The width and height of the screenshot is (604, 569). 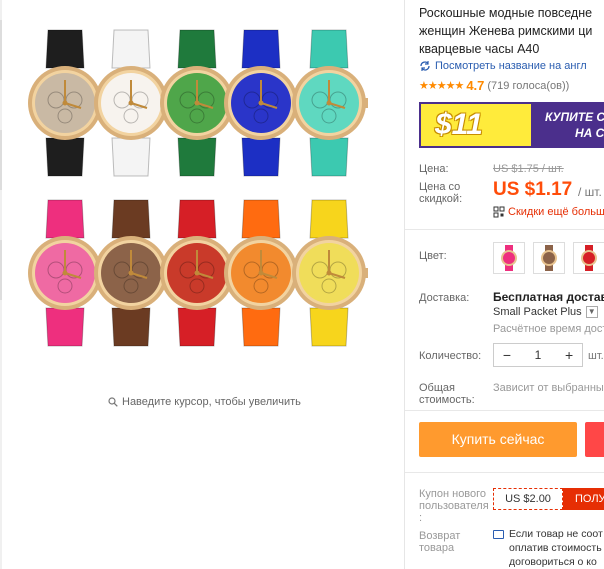 I want to click on banner-line: НА С, so click(x=589, y=133).